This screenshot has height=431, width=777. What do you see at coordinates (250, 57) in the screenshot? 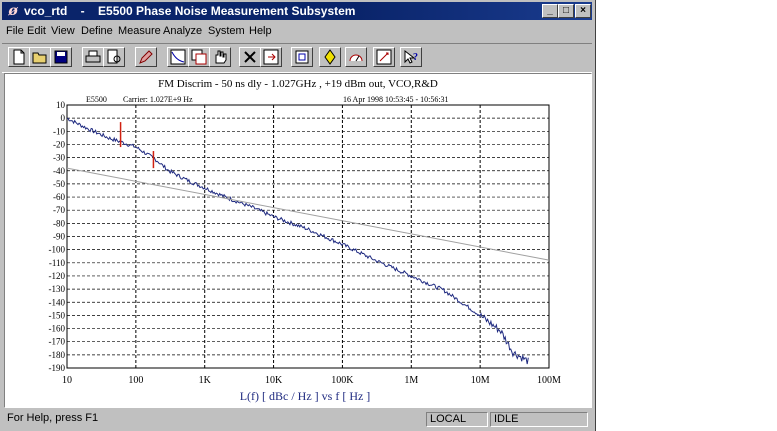
I see `delete-x-icon` at bounding box center [250, 57].